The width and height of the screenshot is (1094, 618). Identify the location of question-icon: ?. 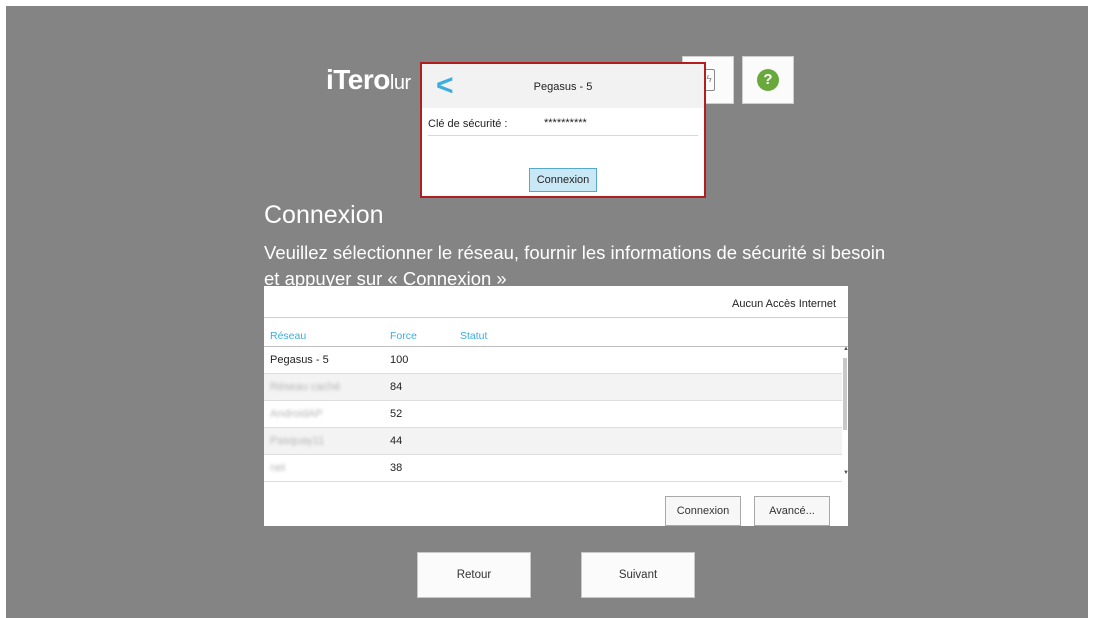
(768, 80).